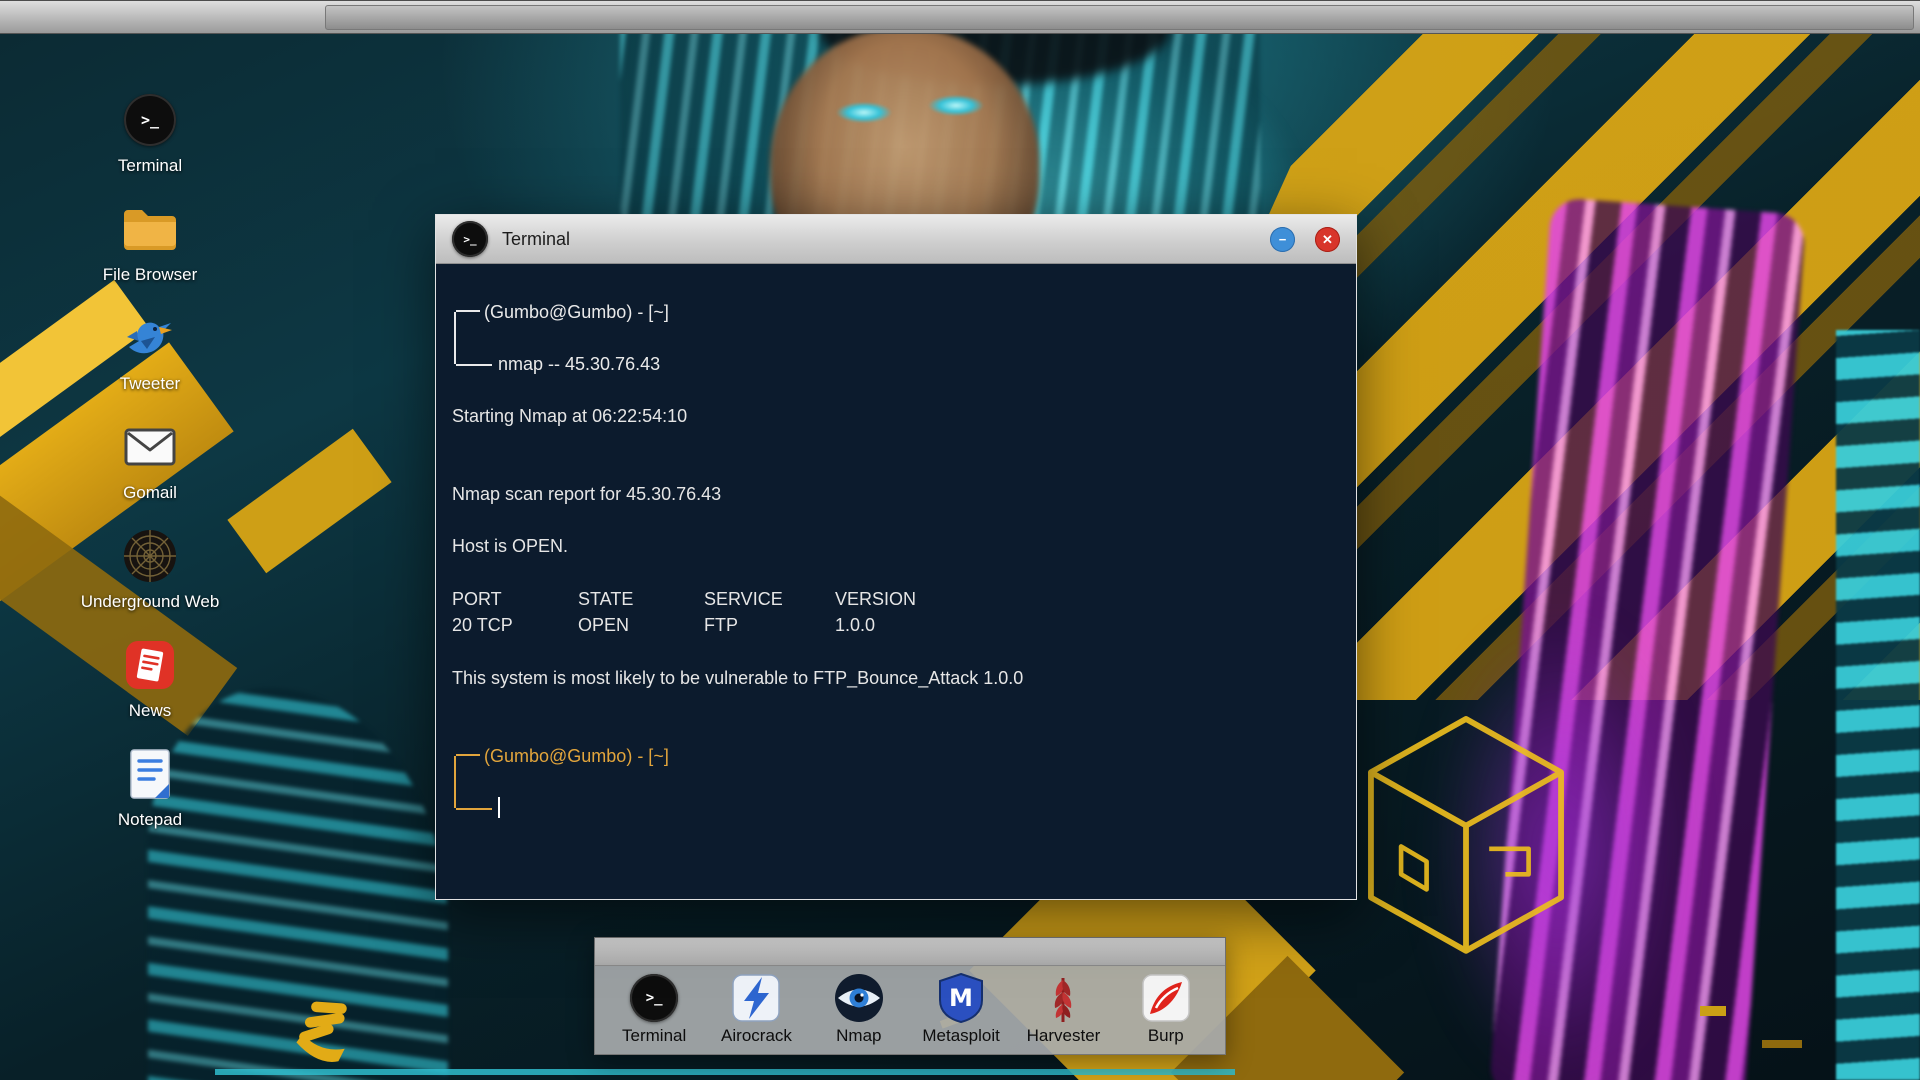  I want to click on desktop-icon-label: Tweeter, so click(150, 383).